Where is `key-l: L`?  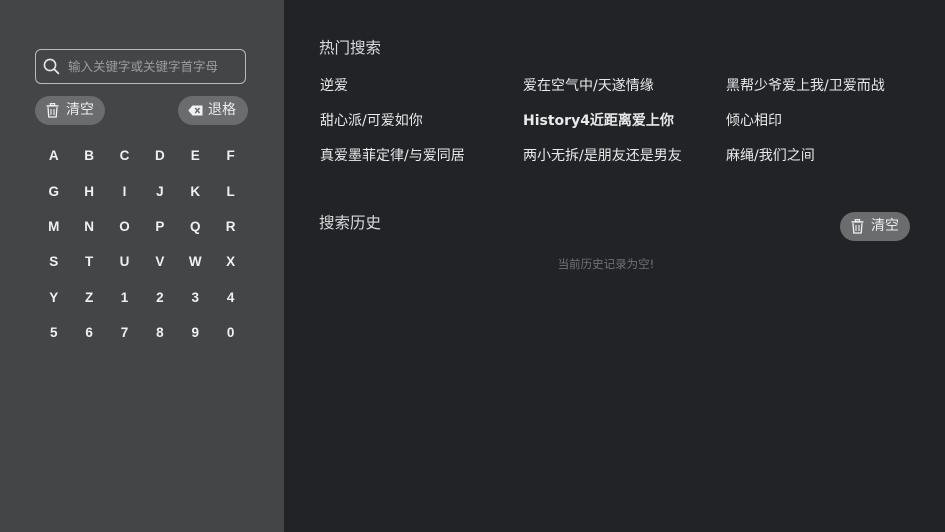 key-l: L is located at coordinates (230, 190).